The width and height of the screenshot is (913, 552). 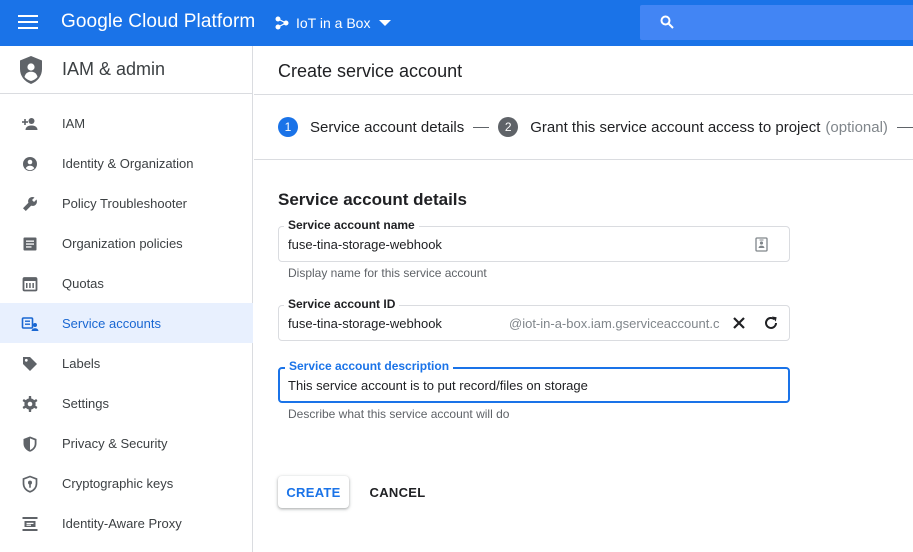 I want to click on sidebar-item-cryptographic-keys: Cryptographic keys, so click(x=126, y=483).